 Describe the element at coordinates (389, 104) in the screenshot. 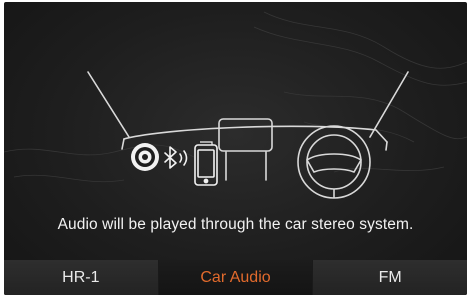

I see `right-pillar` at that location.